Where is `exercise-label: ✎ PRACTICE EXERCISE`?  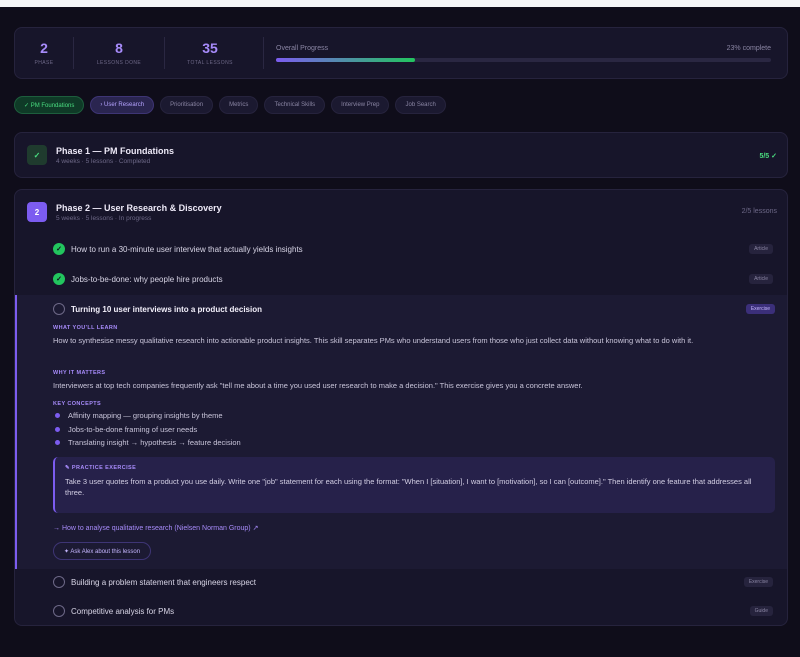
exercise-label: ✎ PRACTICE EXERCISE is located at coordinates (101, 468).